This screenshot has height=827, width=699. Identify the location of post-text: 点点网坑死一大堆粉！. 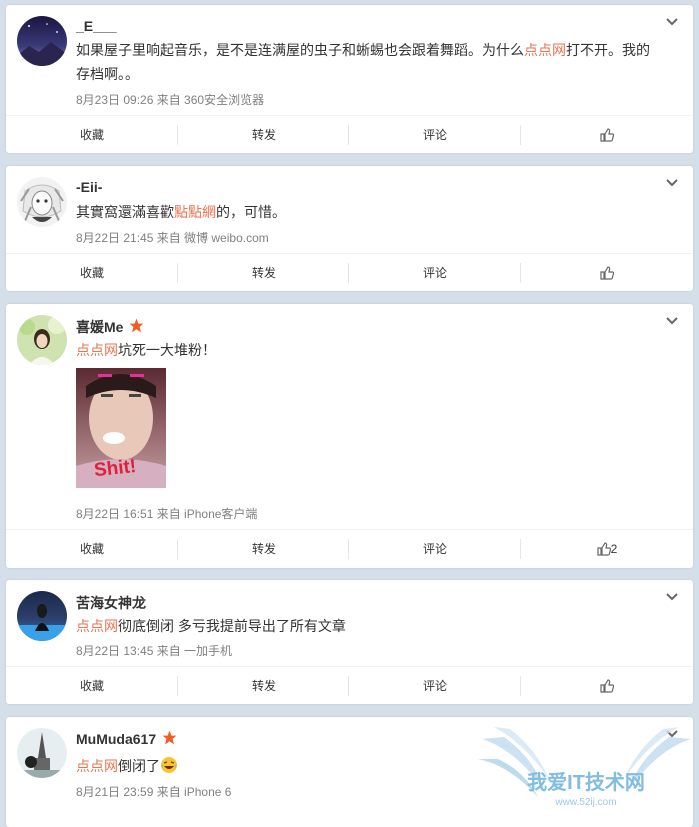
(146, 350).